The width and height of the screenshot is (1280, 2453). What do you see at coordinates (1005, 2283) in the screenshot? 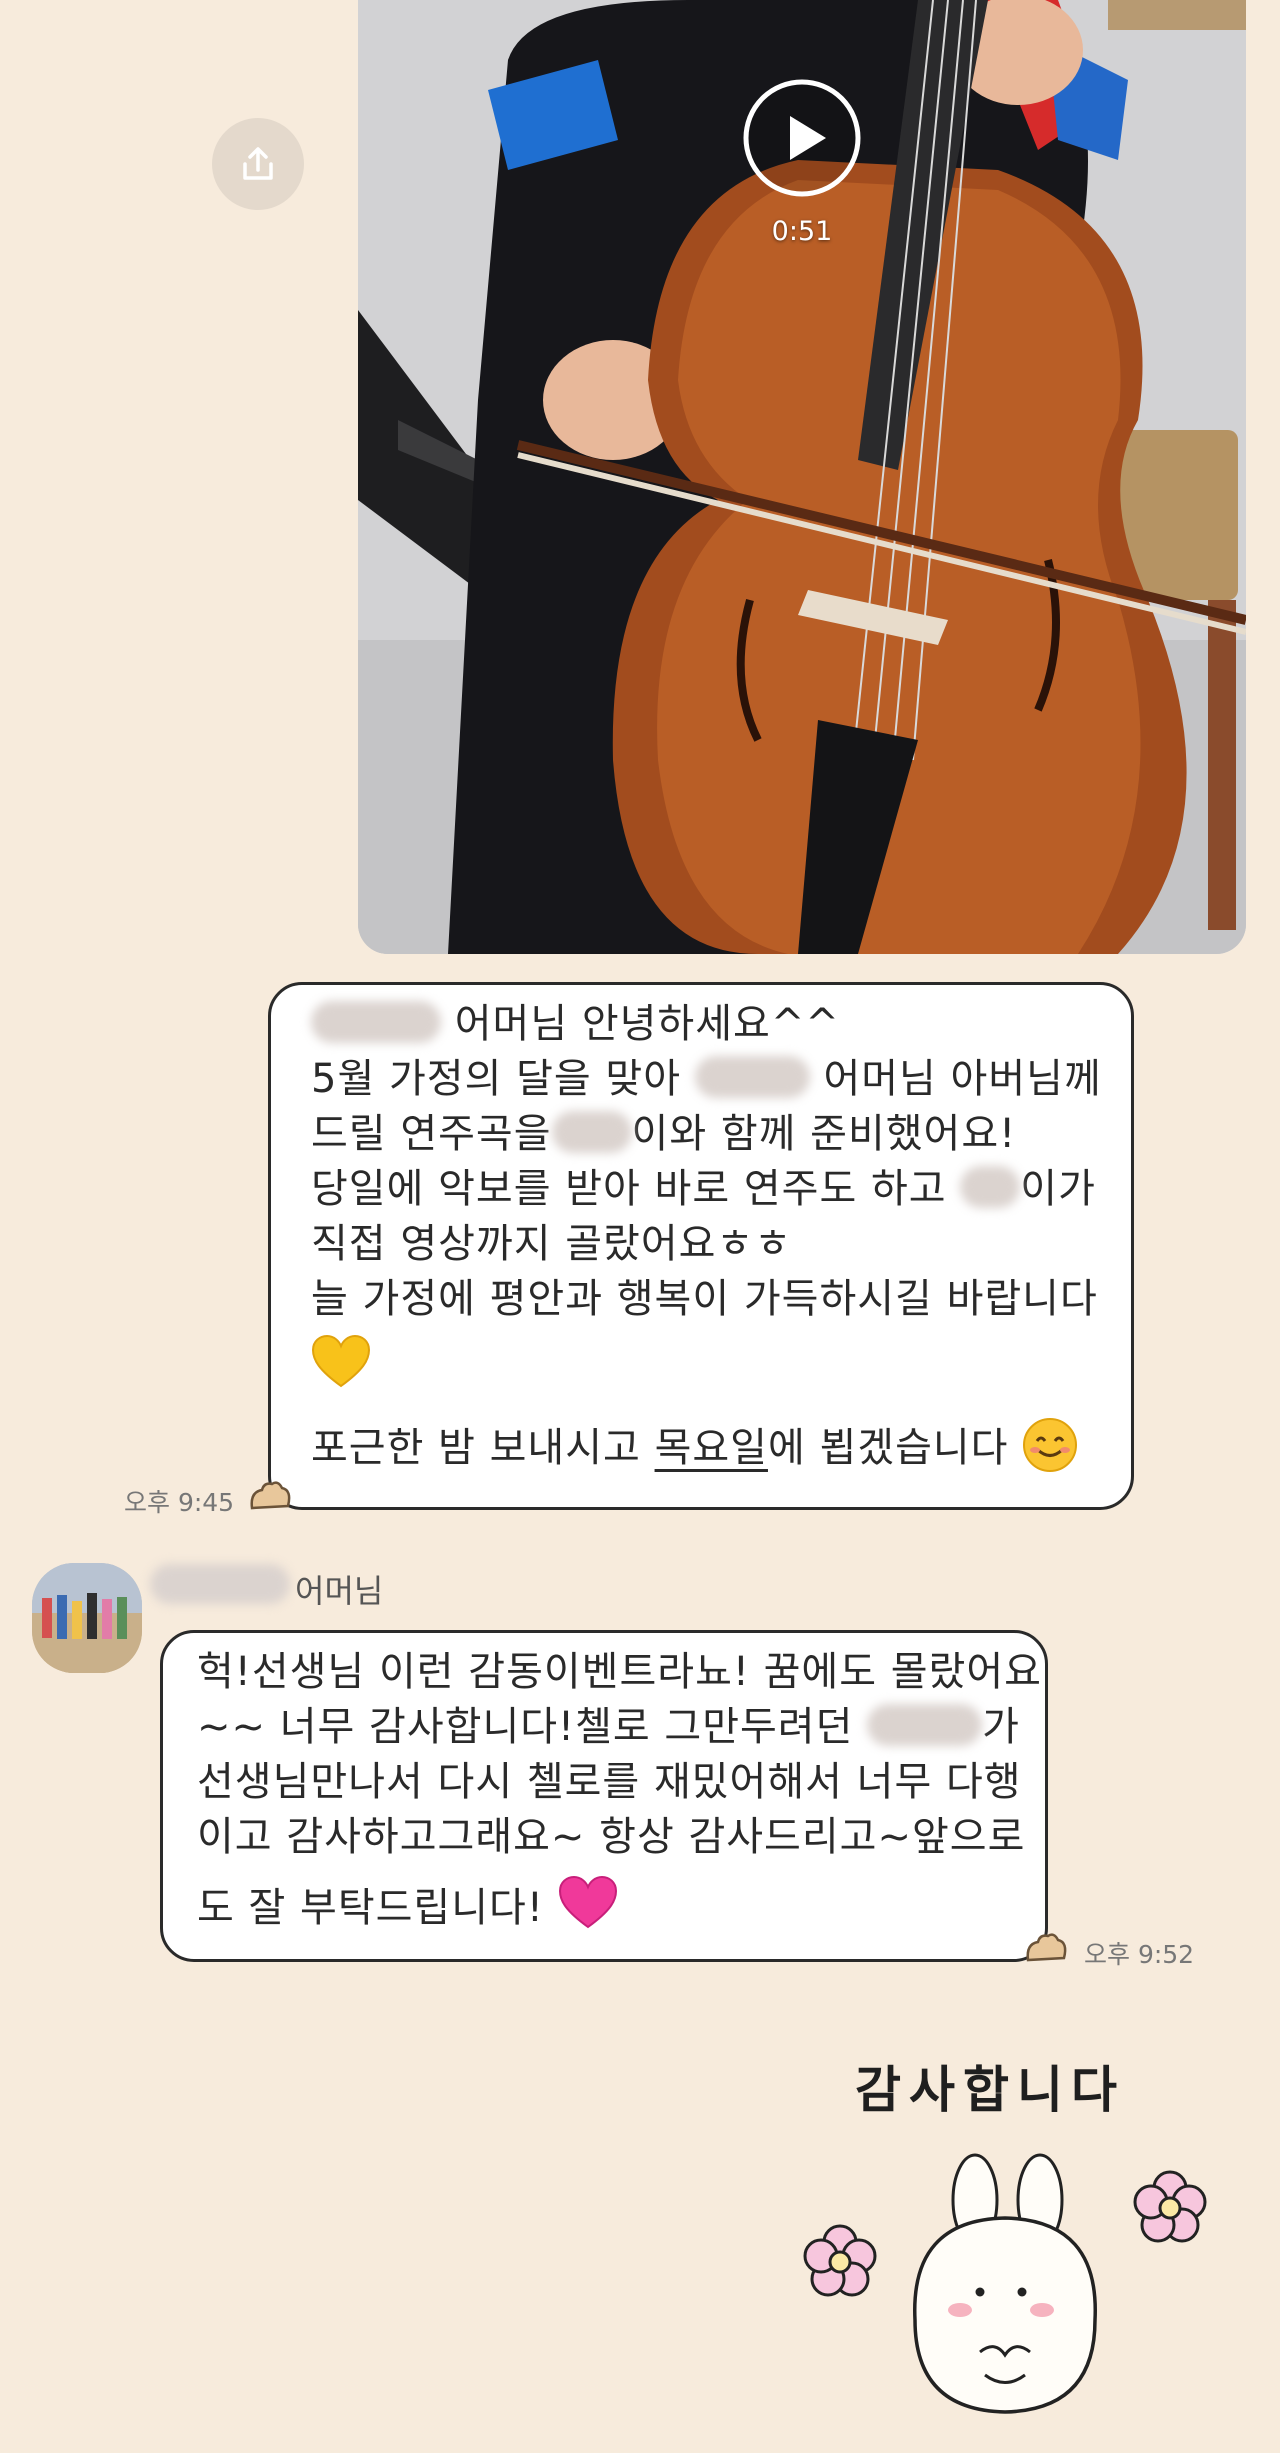
I see `bunny-icon` at bounding box center [1005, 2283].